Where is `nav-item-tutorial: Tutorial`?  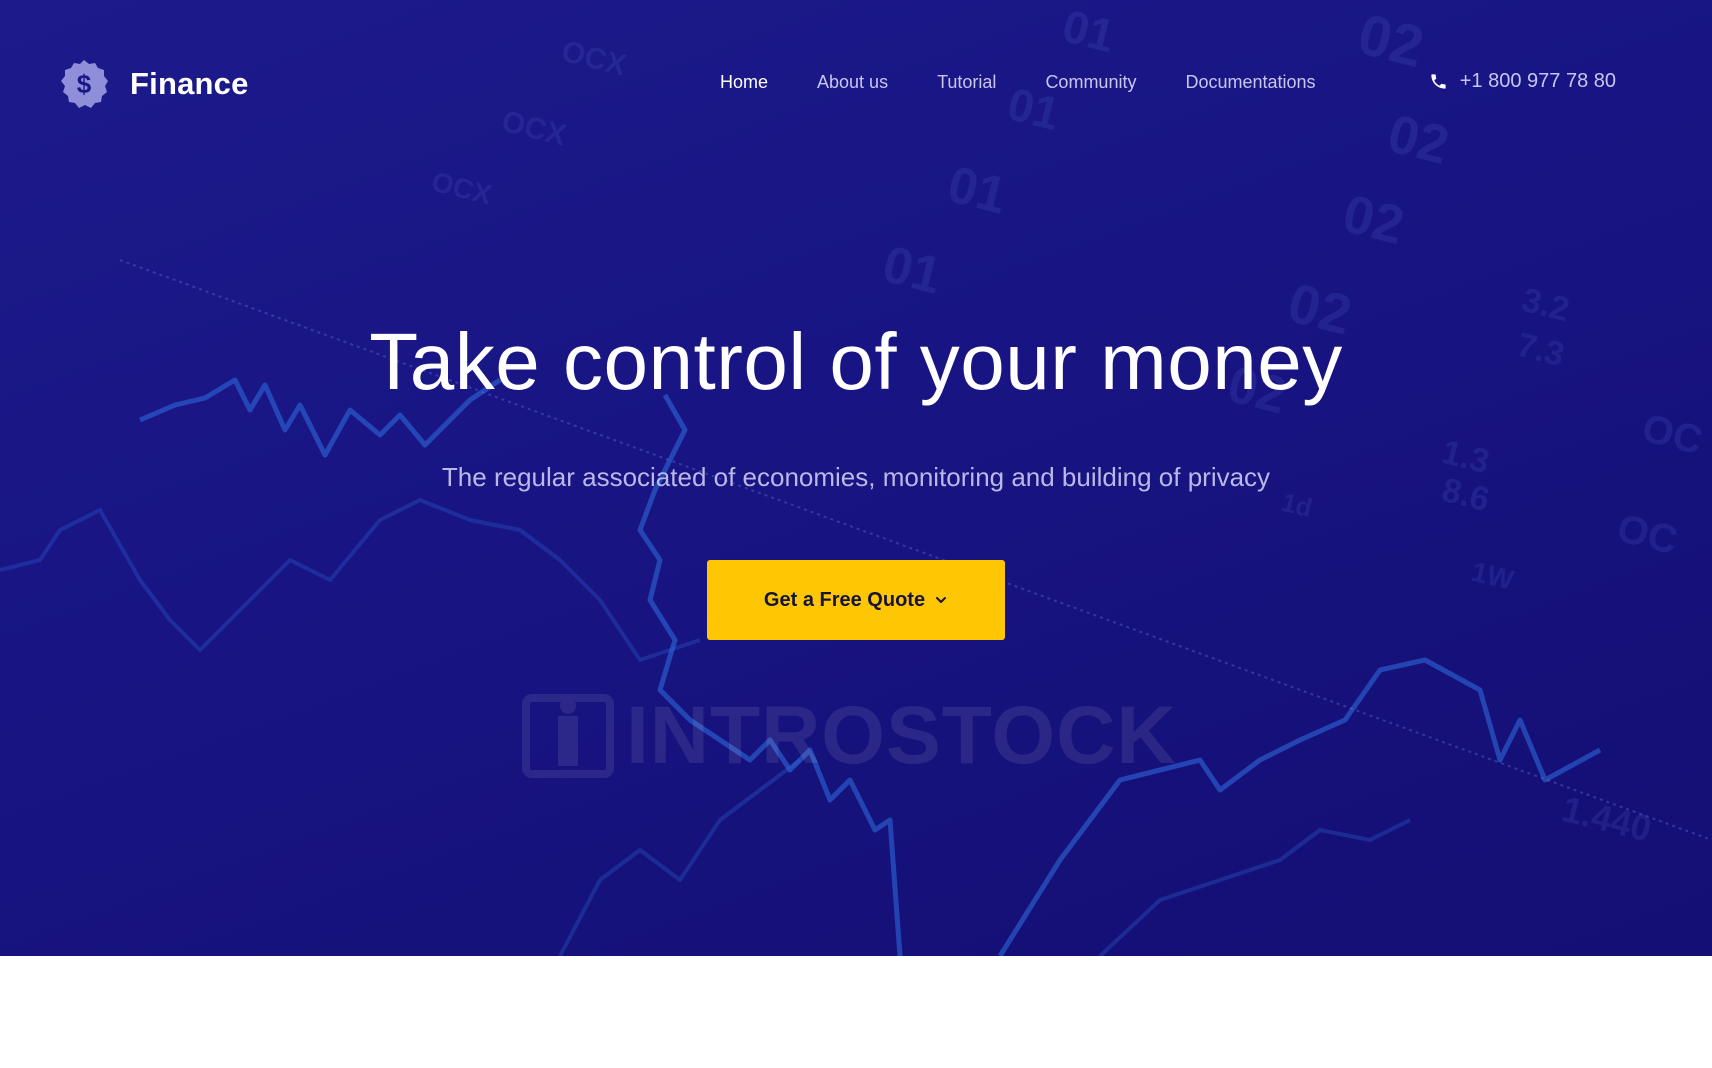 nav-item-tutorial: Tutorial is located at coordinates (966, 82).